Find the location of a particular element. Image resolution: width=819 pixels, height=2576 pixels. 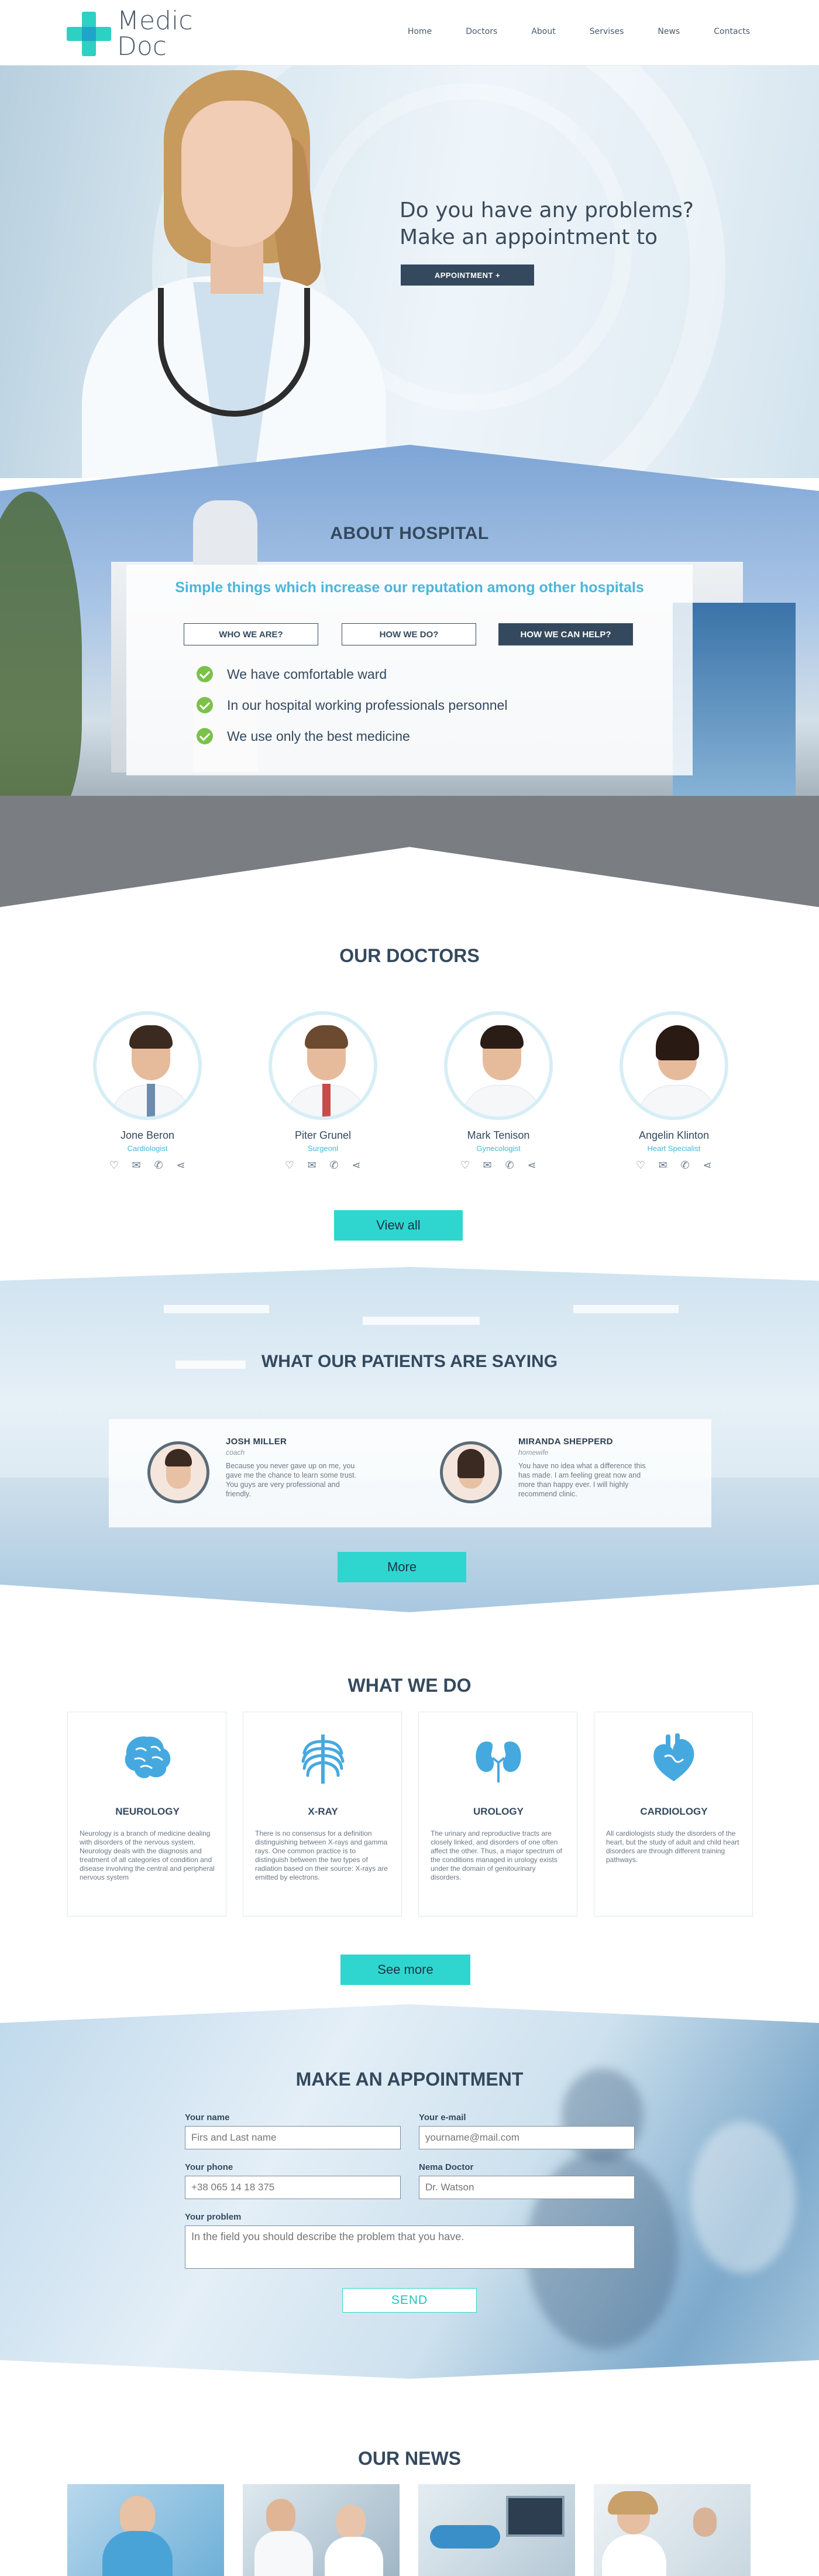

patient-avatar is located at coordinates (471, 1472).